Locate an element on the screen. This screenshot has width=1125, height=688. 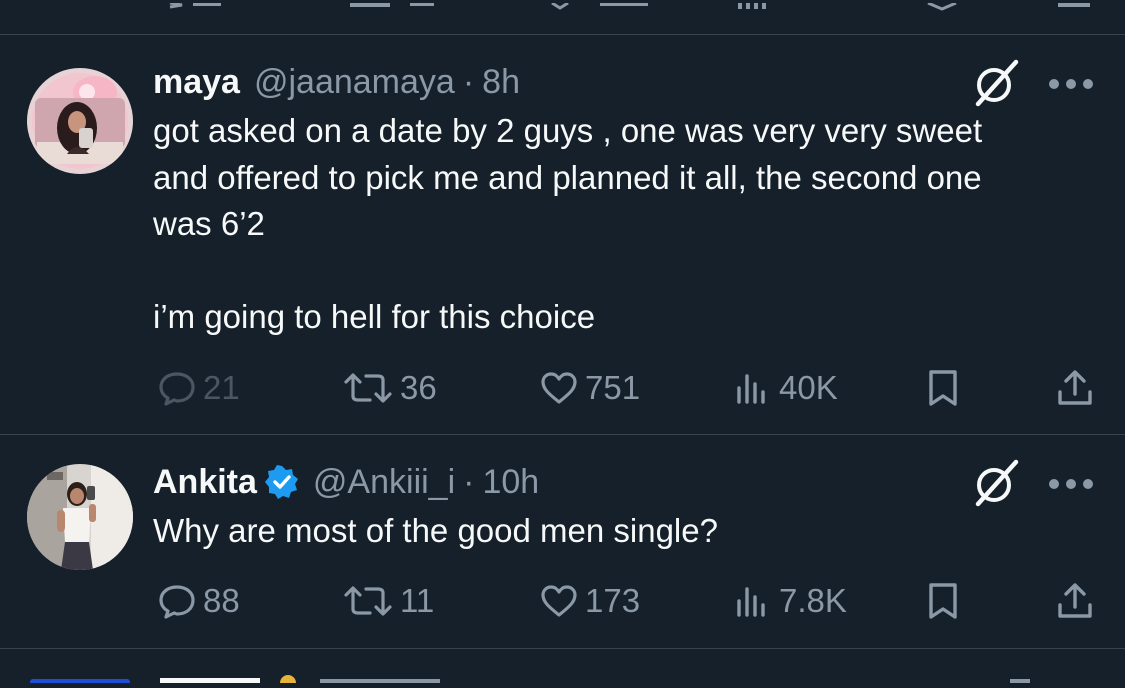
repost-button: 11 is located at coordinates (388, 601).